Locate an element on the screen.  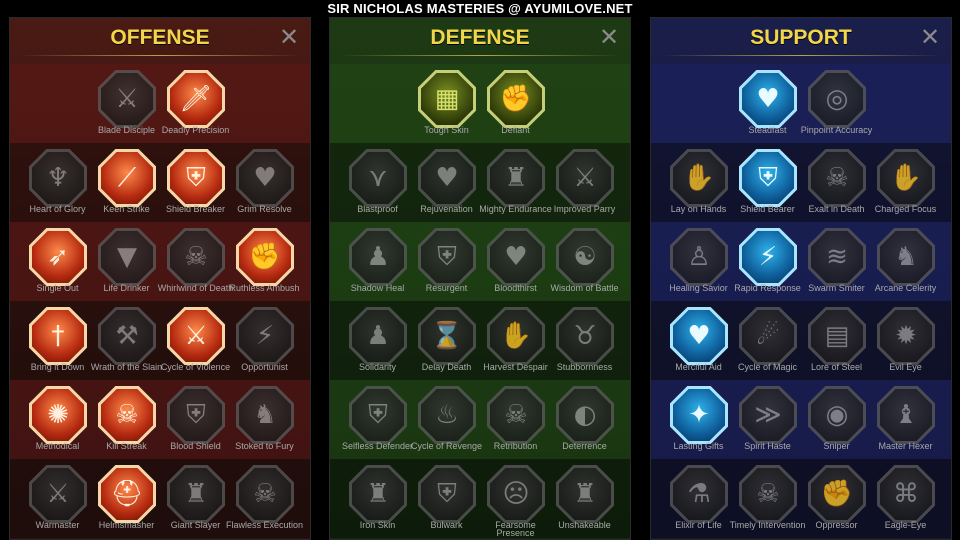
mastery-node: ⚡ Rapid Response is located at coordinates (767, 263).